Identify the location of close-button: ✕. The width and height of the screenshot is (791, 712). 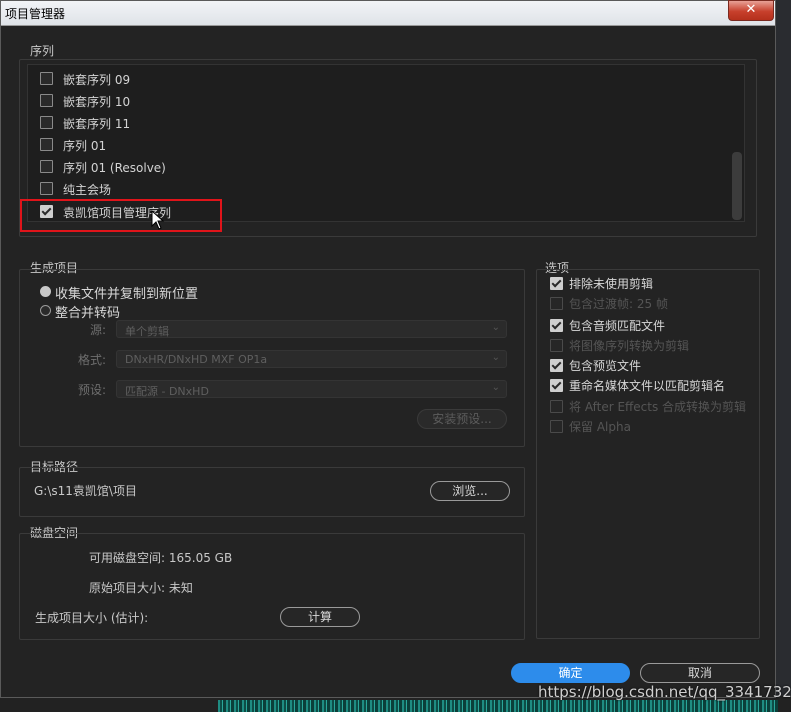
(751, 10).